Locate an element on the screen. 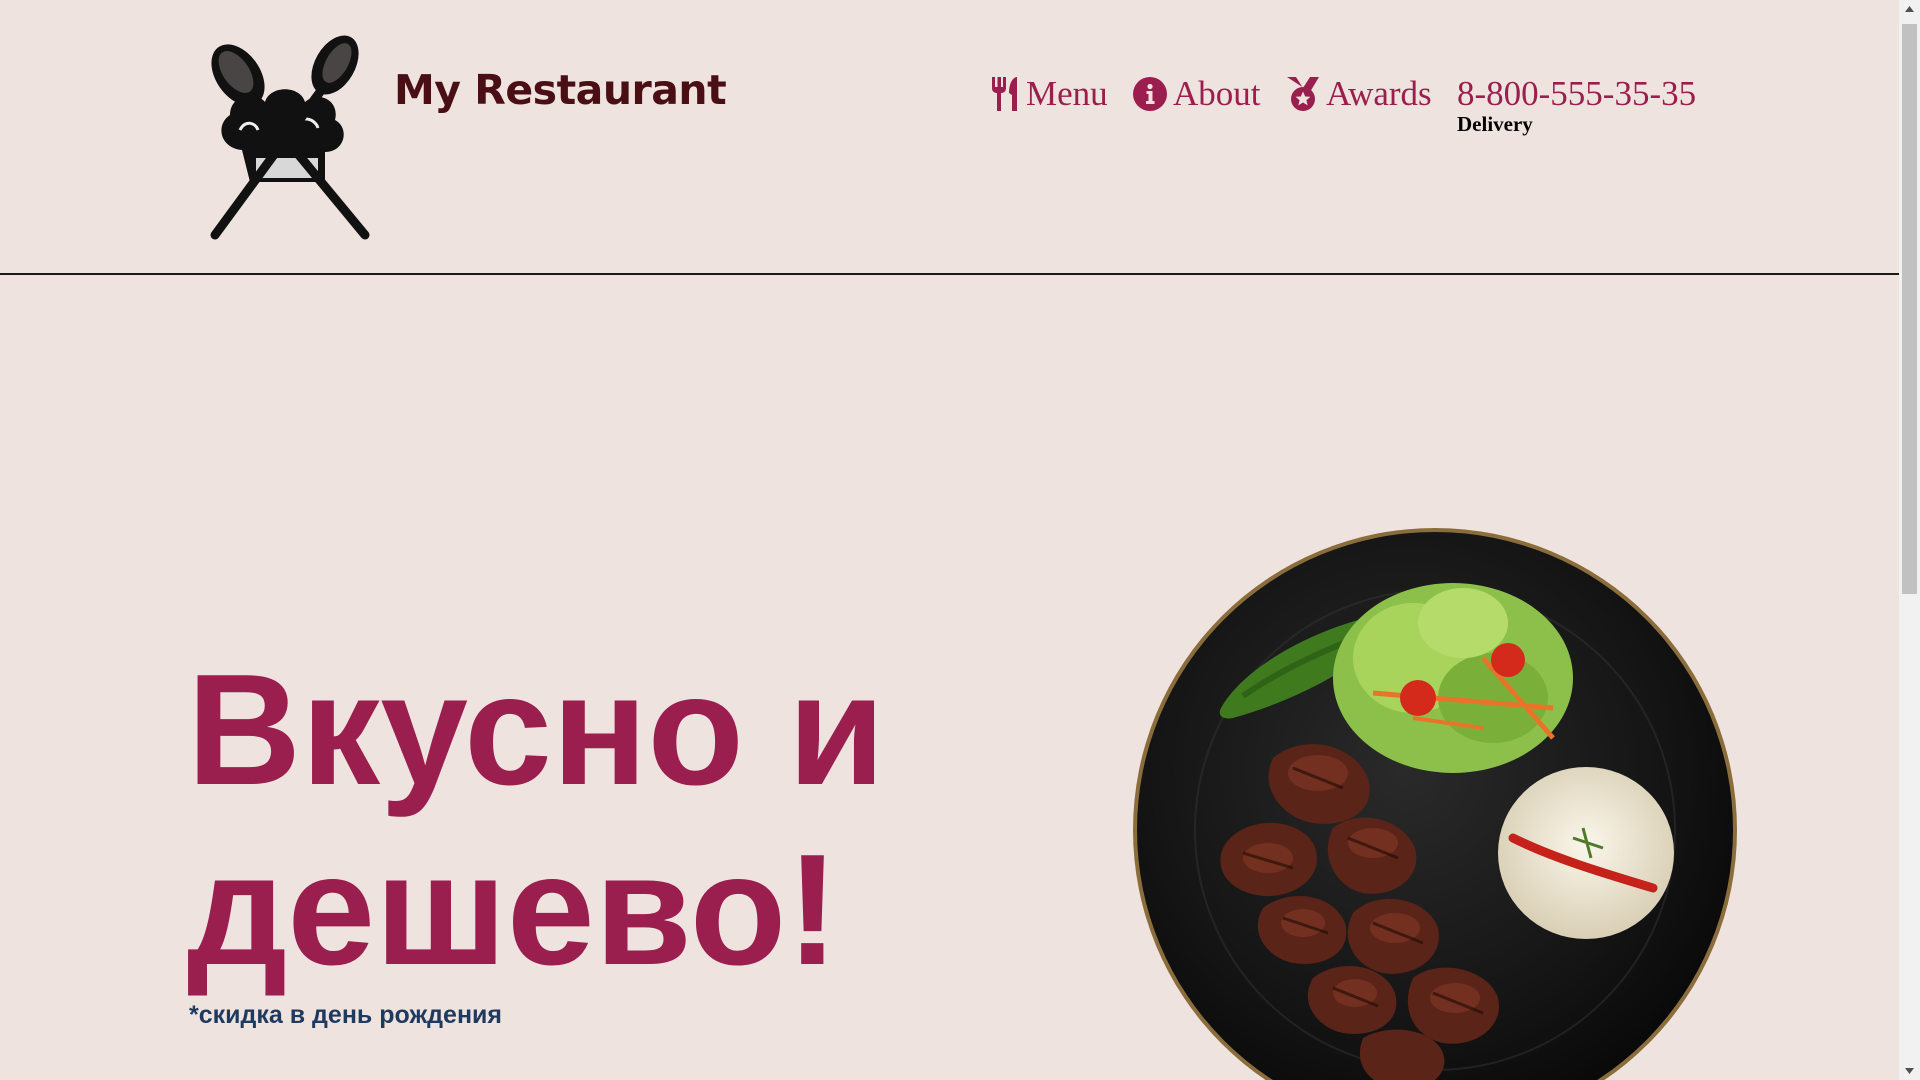 The image size is (1920, 1080). brand-name: My Restaurant is located at coordinates (560, 90).